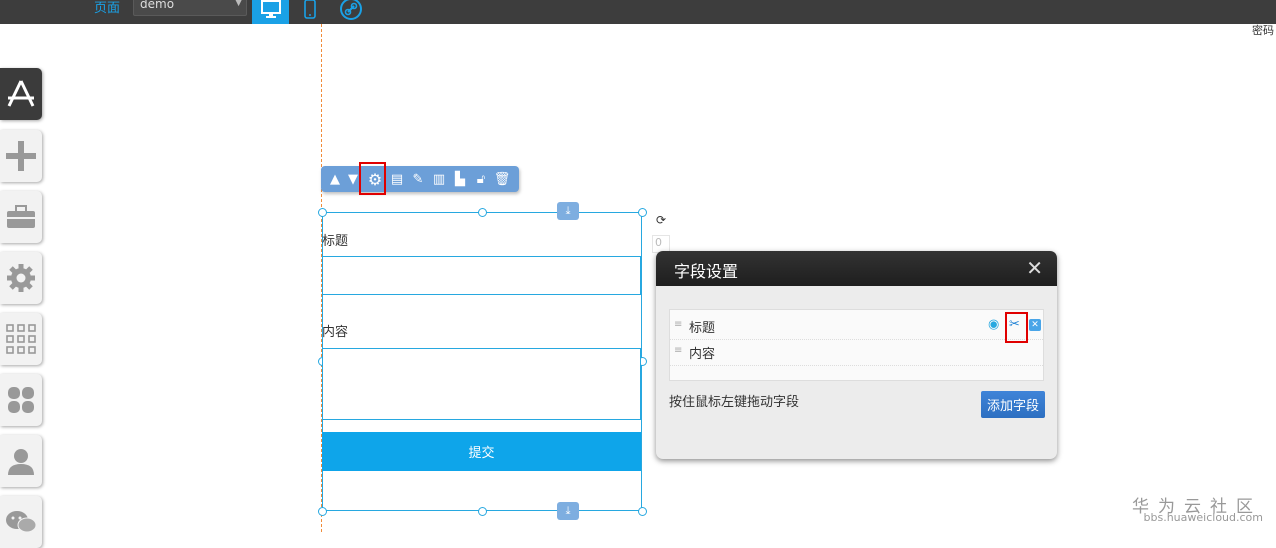  I want to click on link-icon, so click(351, 10).